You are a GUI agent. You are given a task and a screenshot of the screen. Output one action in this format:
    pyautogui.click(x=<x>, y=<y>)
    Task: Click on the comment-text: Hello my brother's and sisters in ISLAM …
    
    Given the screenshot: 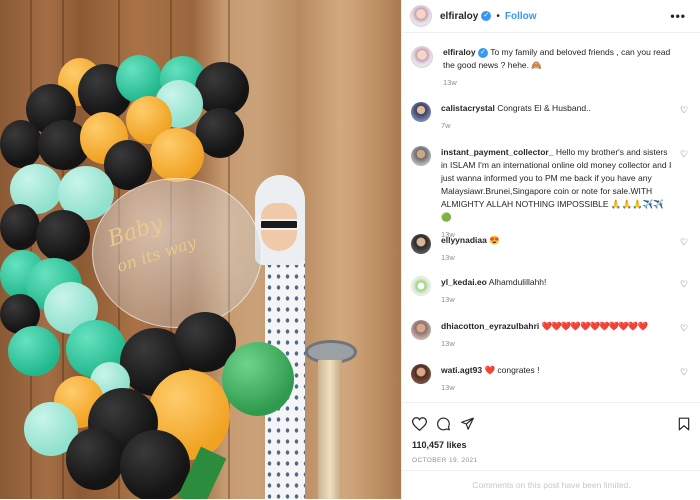 What is the action you would take?
    pyautogui.click(x=556, y=184)
    